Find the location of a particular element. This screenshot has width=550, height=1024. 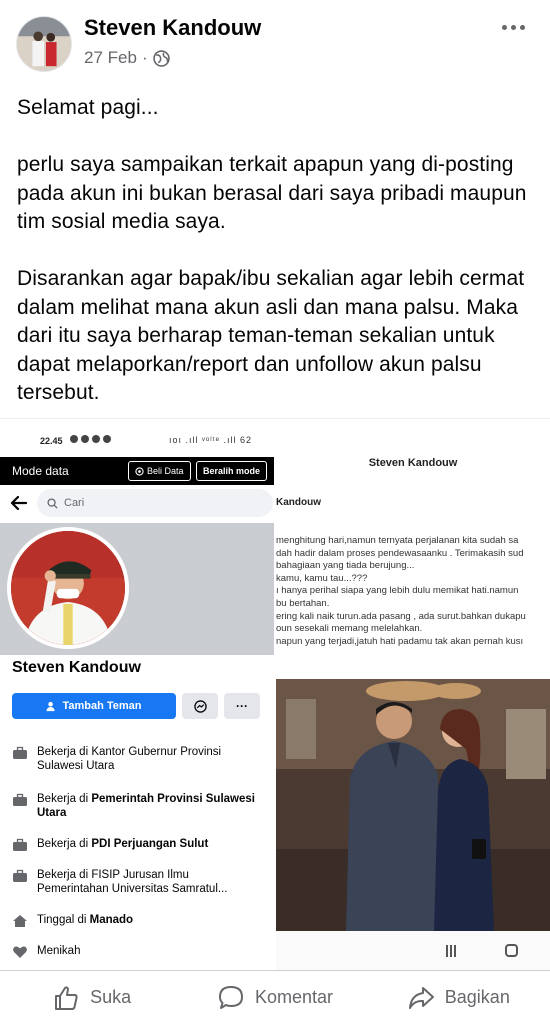

profile-picture is located at coordinates (68, 588).